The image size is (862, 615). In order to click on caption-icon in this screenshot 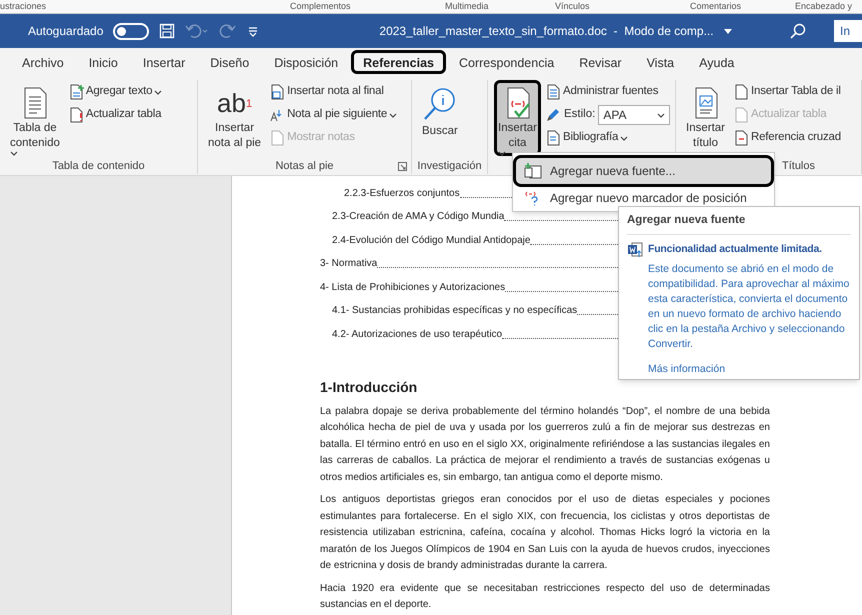, I will do `click(705, 103)`.